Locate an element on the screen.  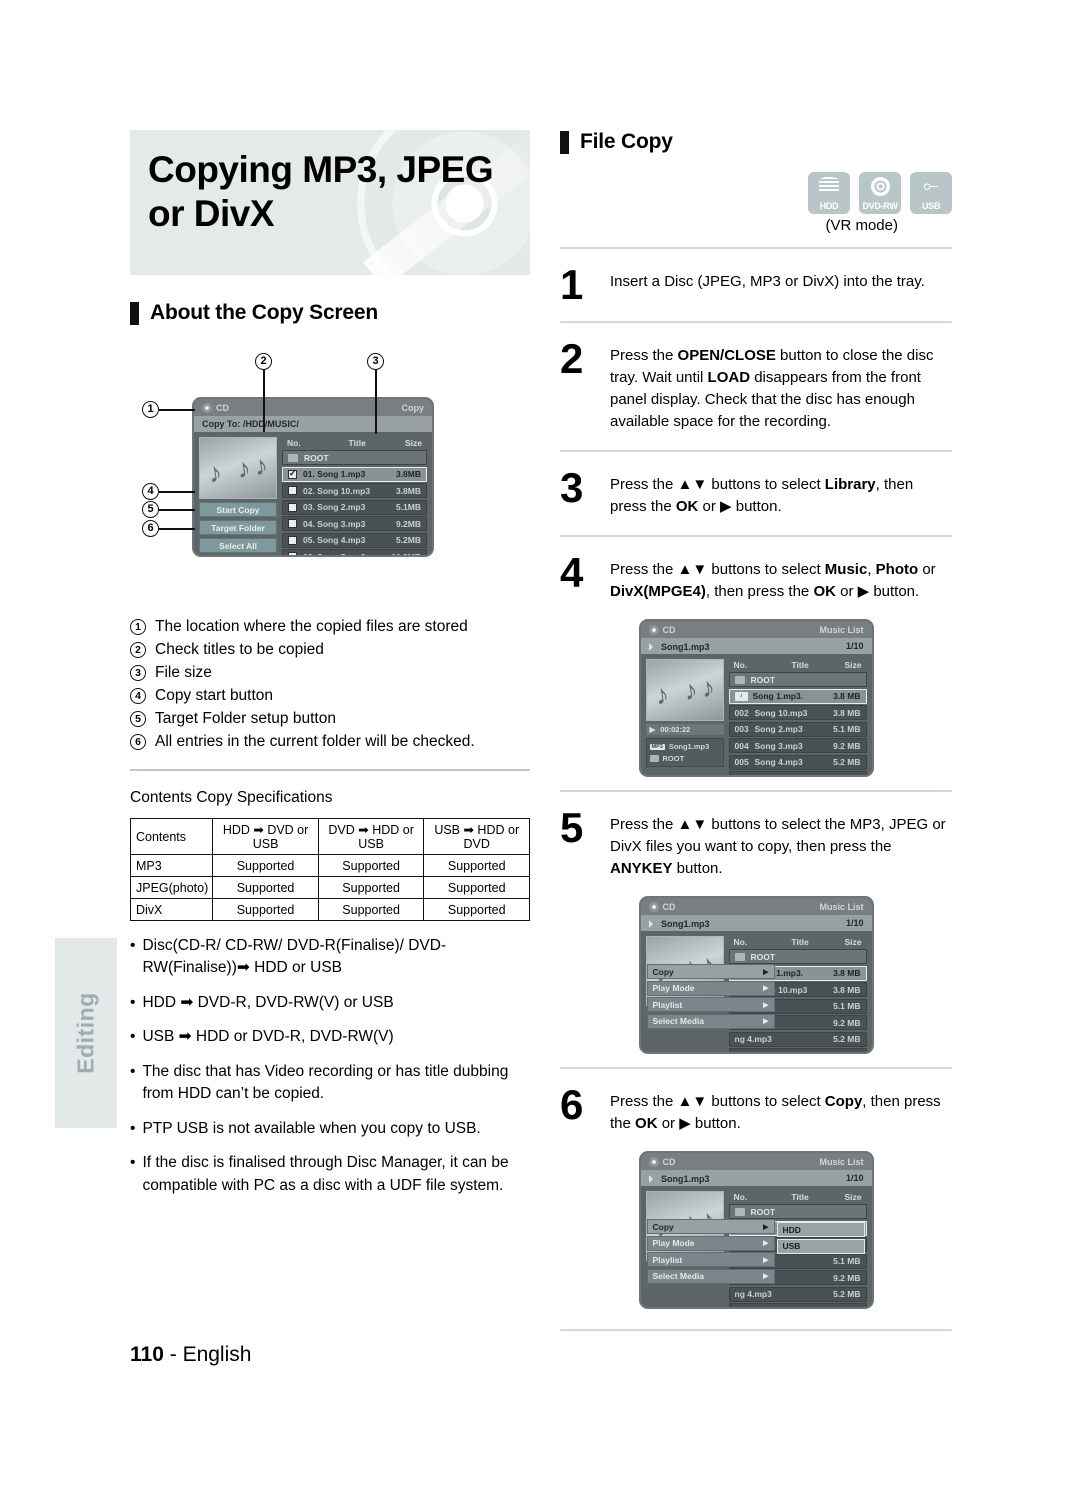
list-item-no: 006 is located at coordinates (745, 775).